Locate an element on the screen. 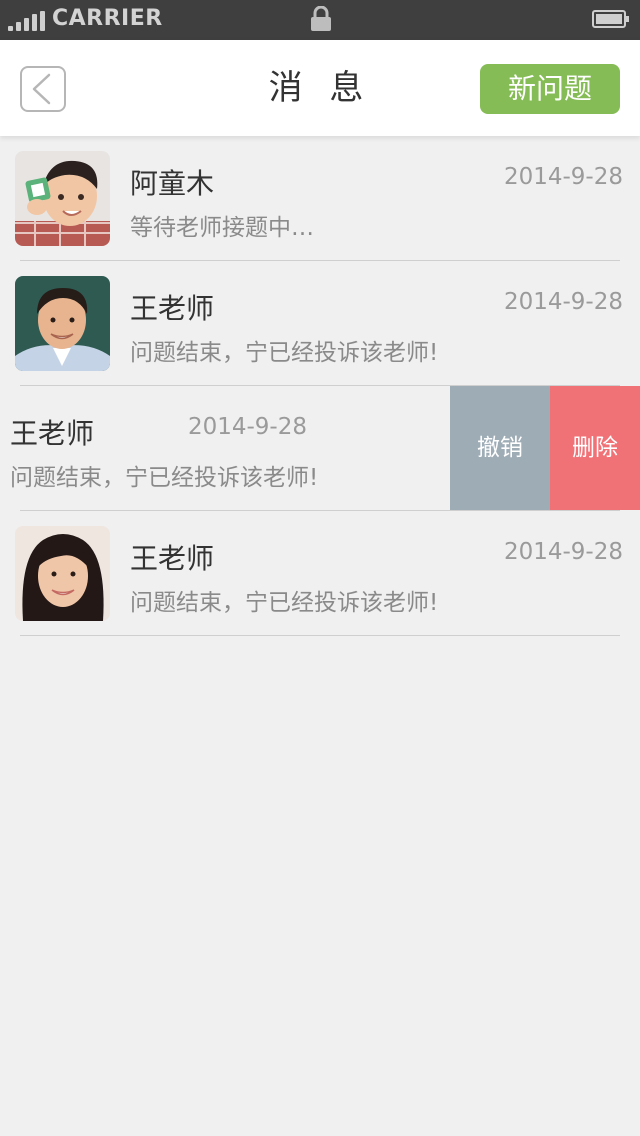  child-avatar-photo is located at coordinates (62, 198).